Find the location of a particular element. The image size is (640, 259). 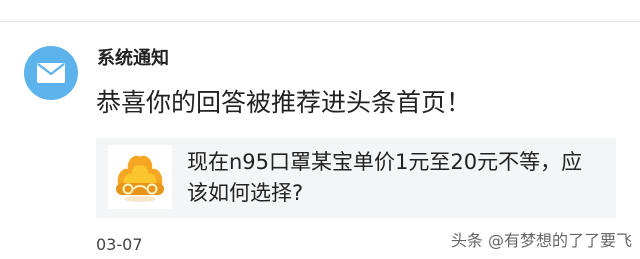

question-thumbnail is located at coordinates (140, 177).